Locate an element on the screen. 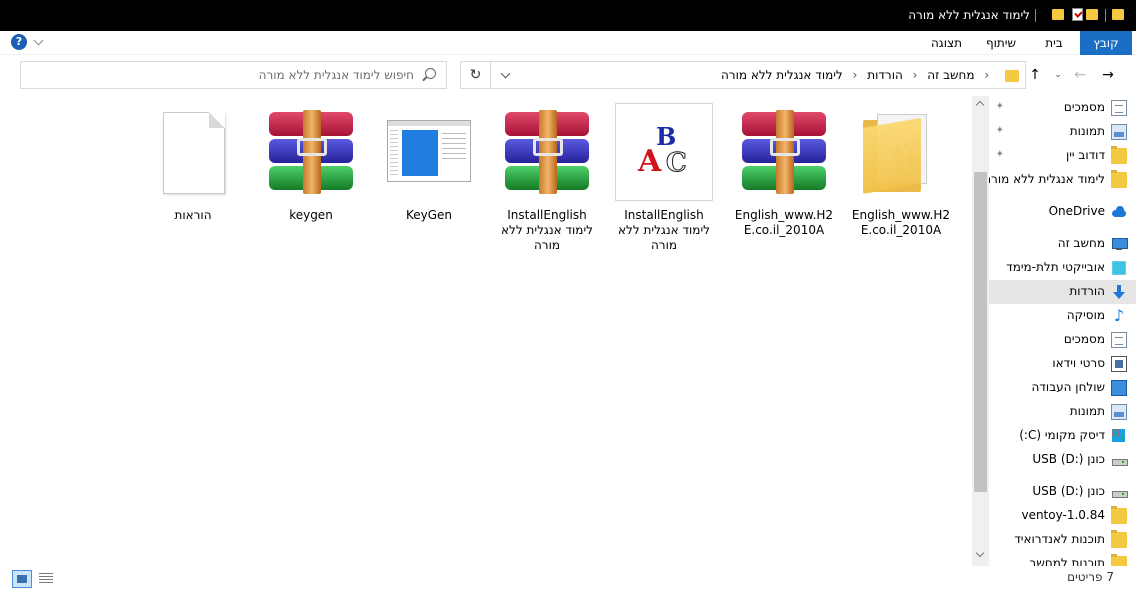 The image size is (1136, 596). search-input: חיפוש לימוד אנגלית ללא מורה is located at coordinates (336, 75).